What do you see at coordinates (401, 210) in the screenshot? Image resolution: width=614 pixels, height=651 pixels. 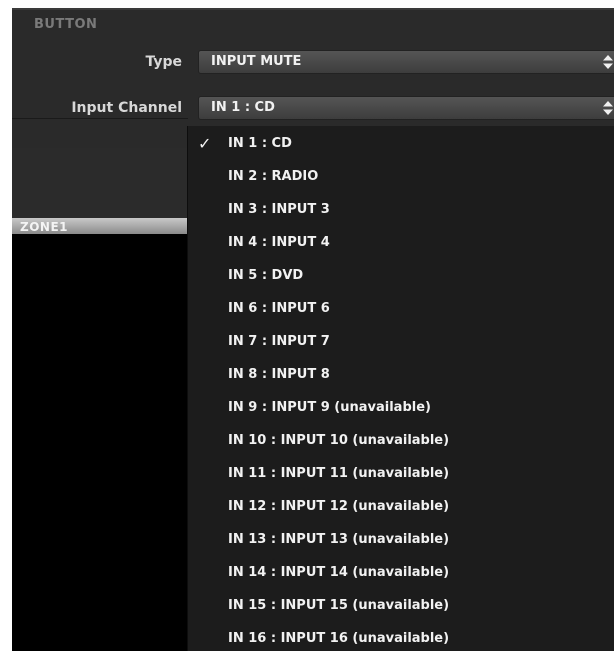 I see `dropdown-option: IN 3 : INPUT 3` at bounding box center [401, 210].